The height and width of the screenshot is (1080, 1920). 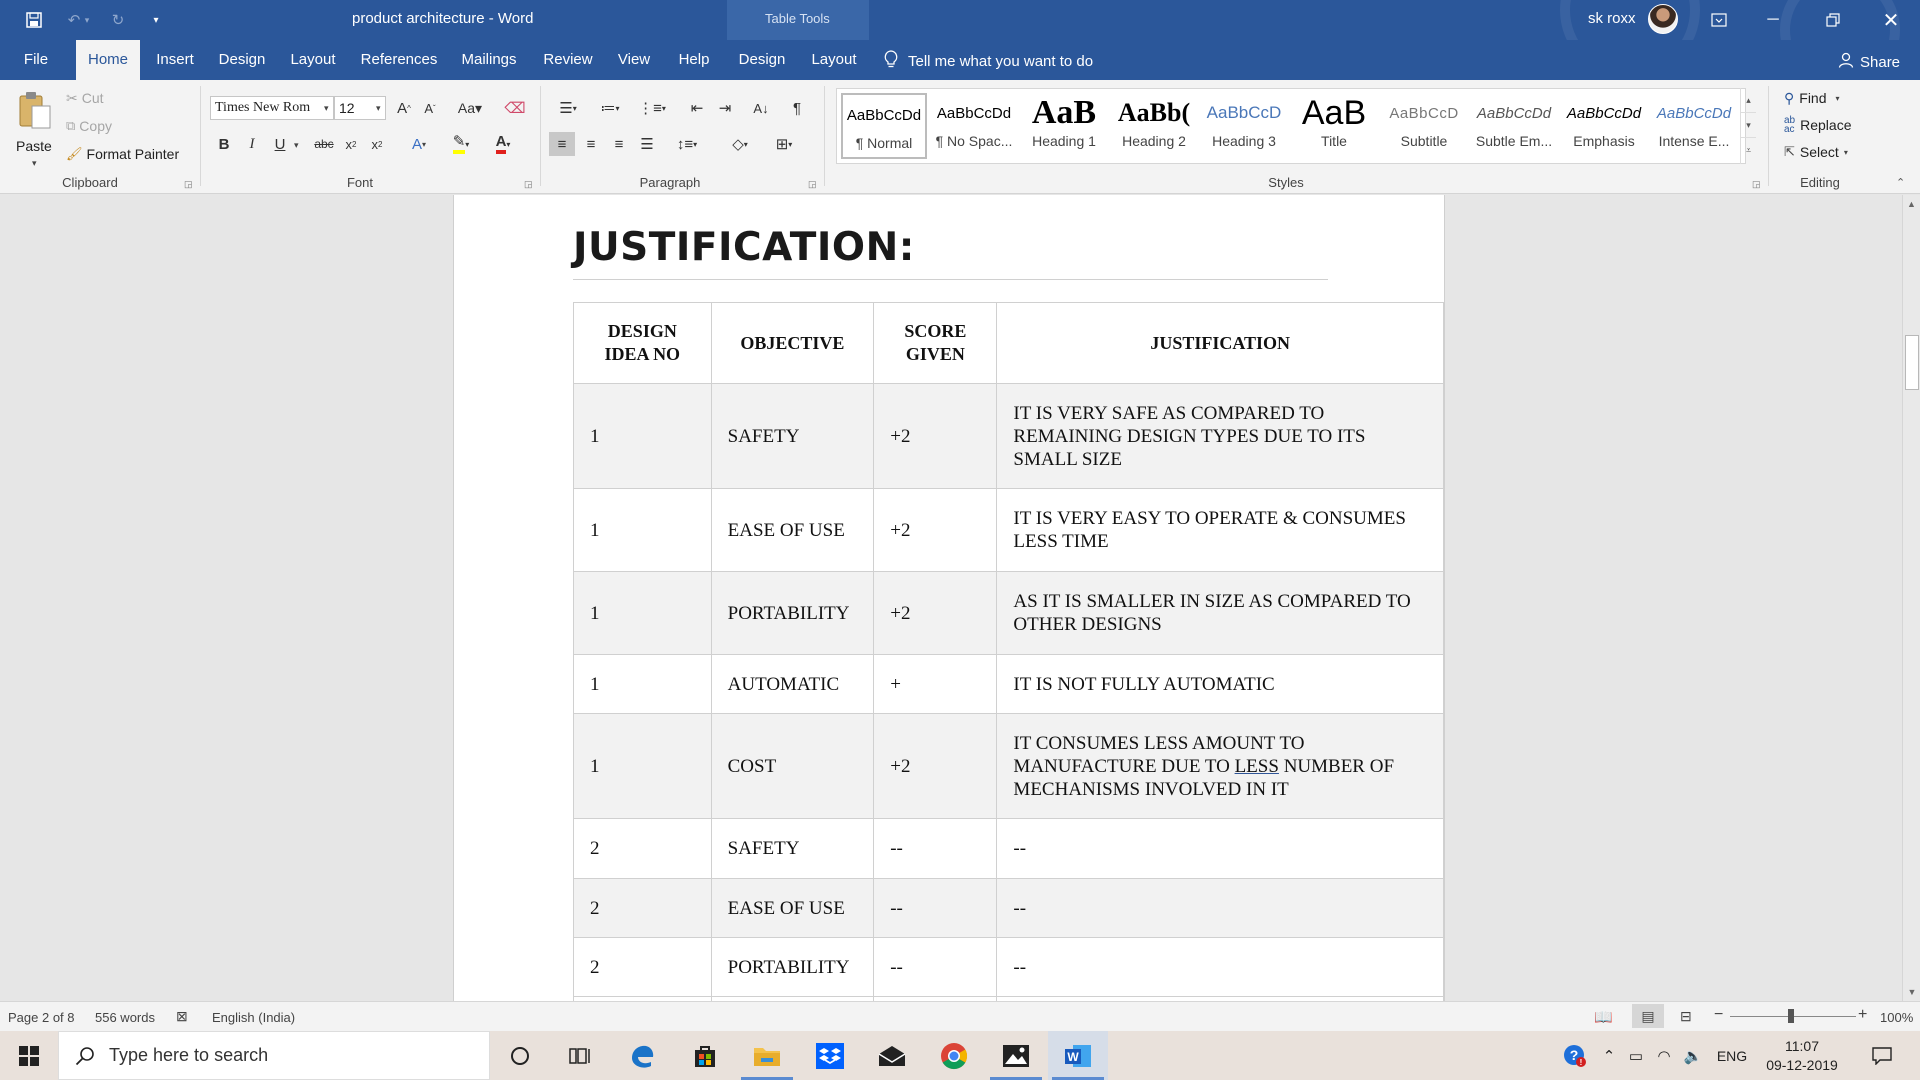 What do you see at coordinates (1686, 1016) in the screenshot?
I see `web-layout-icon: ⊟` at bounding box center [1686, 1016].